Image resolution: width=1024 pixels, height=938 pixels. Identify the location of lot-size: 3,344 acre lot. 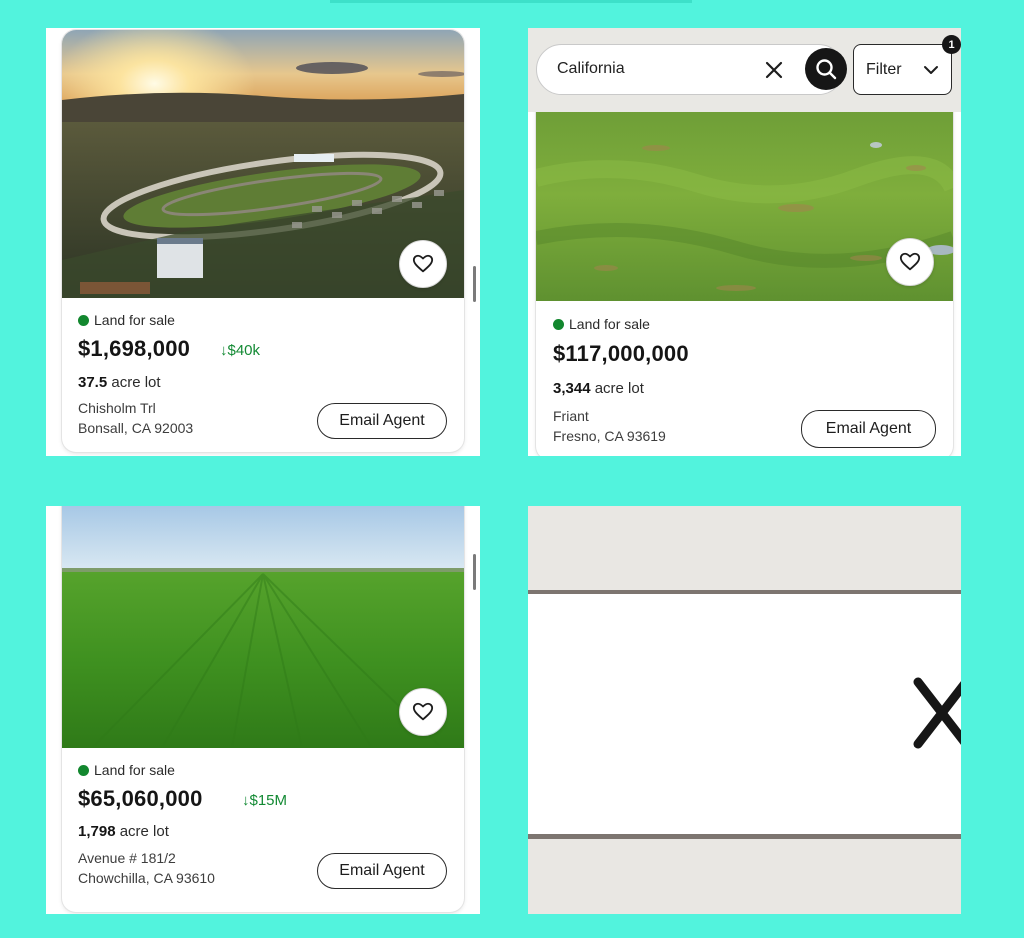
(598, 388).